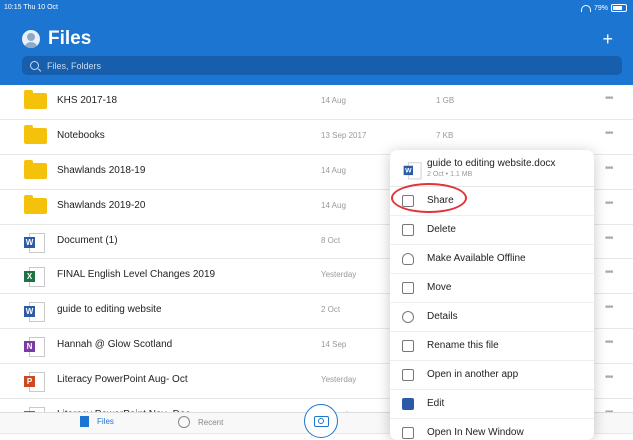 The image size is (633, 440). What do you see at coordinates (492, 288) in the screenshot?
I see `menu-item-move: Move` at bounding box center [492, 288].